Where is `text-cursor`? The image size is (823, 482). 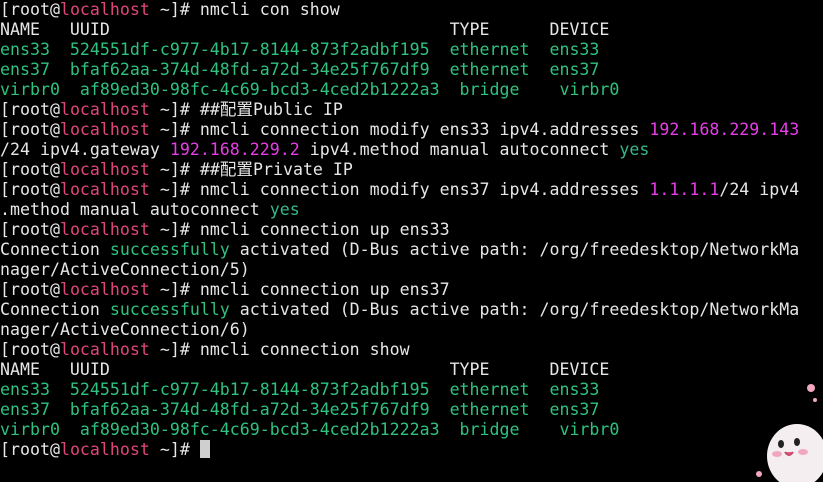
text-cursor is located at coordinates (204, 449).